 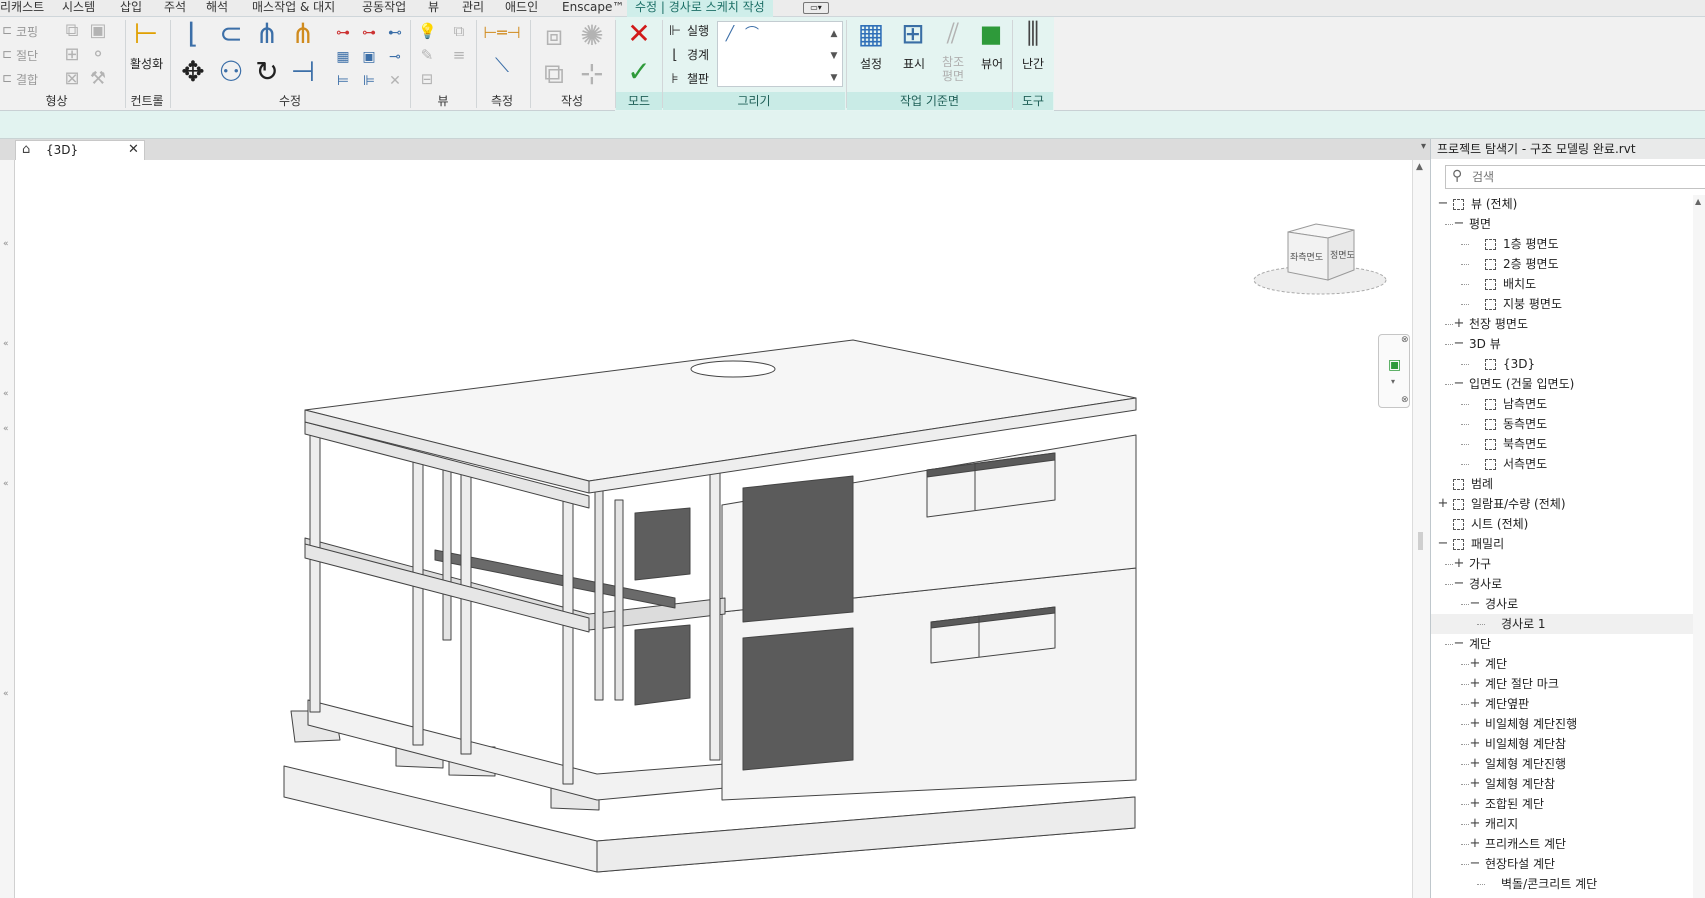 What do you see at coordinates (433, 8) in the screenshot?
I see `menu-tab-view: 뷰` at bounding box center [433, 8].